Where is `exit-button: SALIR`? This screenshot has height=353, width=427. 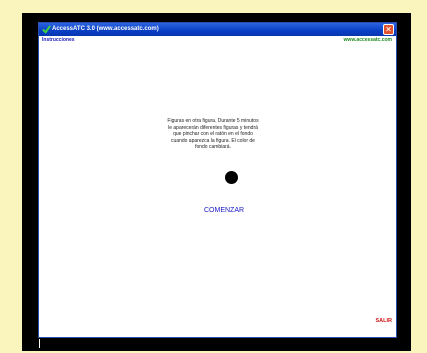 exit-button: SALIR is located at coordinates (384, 321).